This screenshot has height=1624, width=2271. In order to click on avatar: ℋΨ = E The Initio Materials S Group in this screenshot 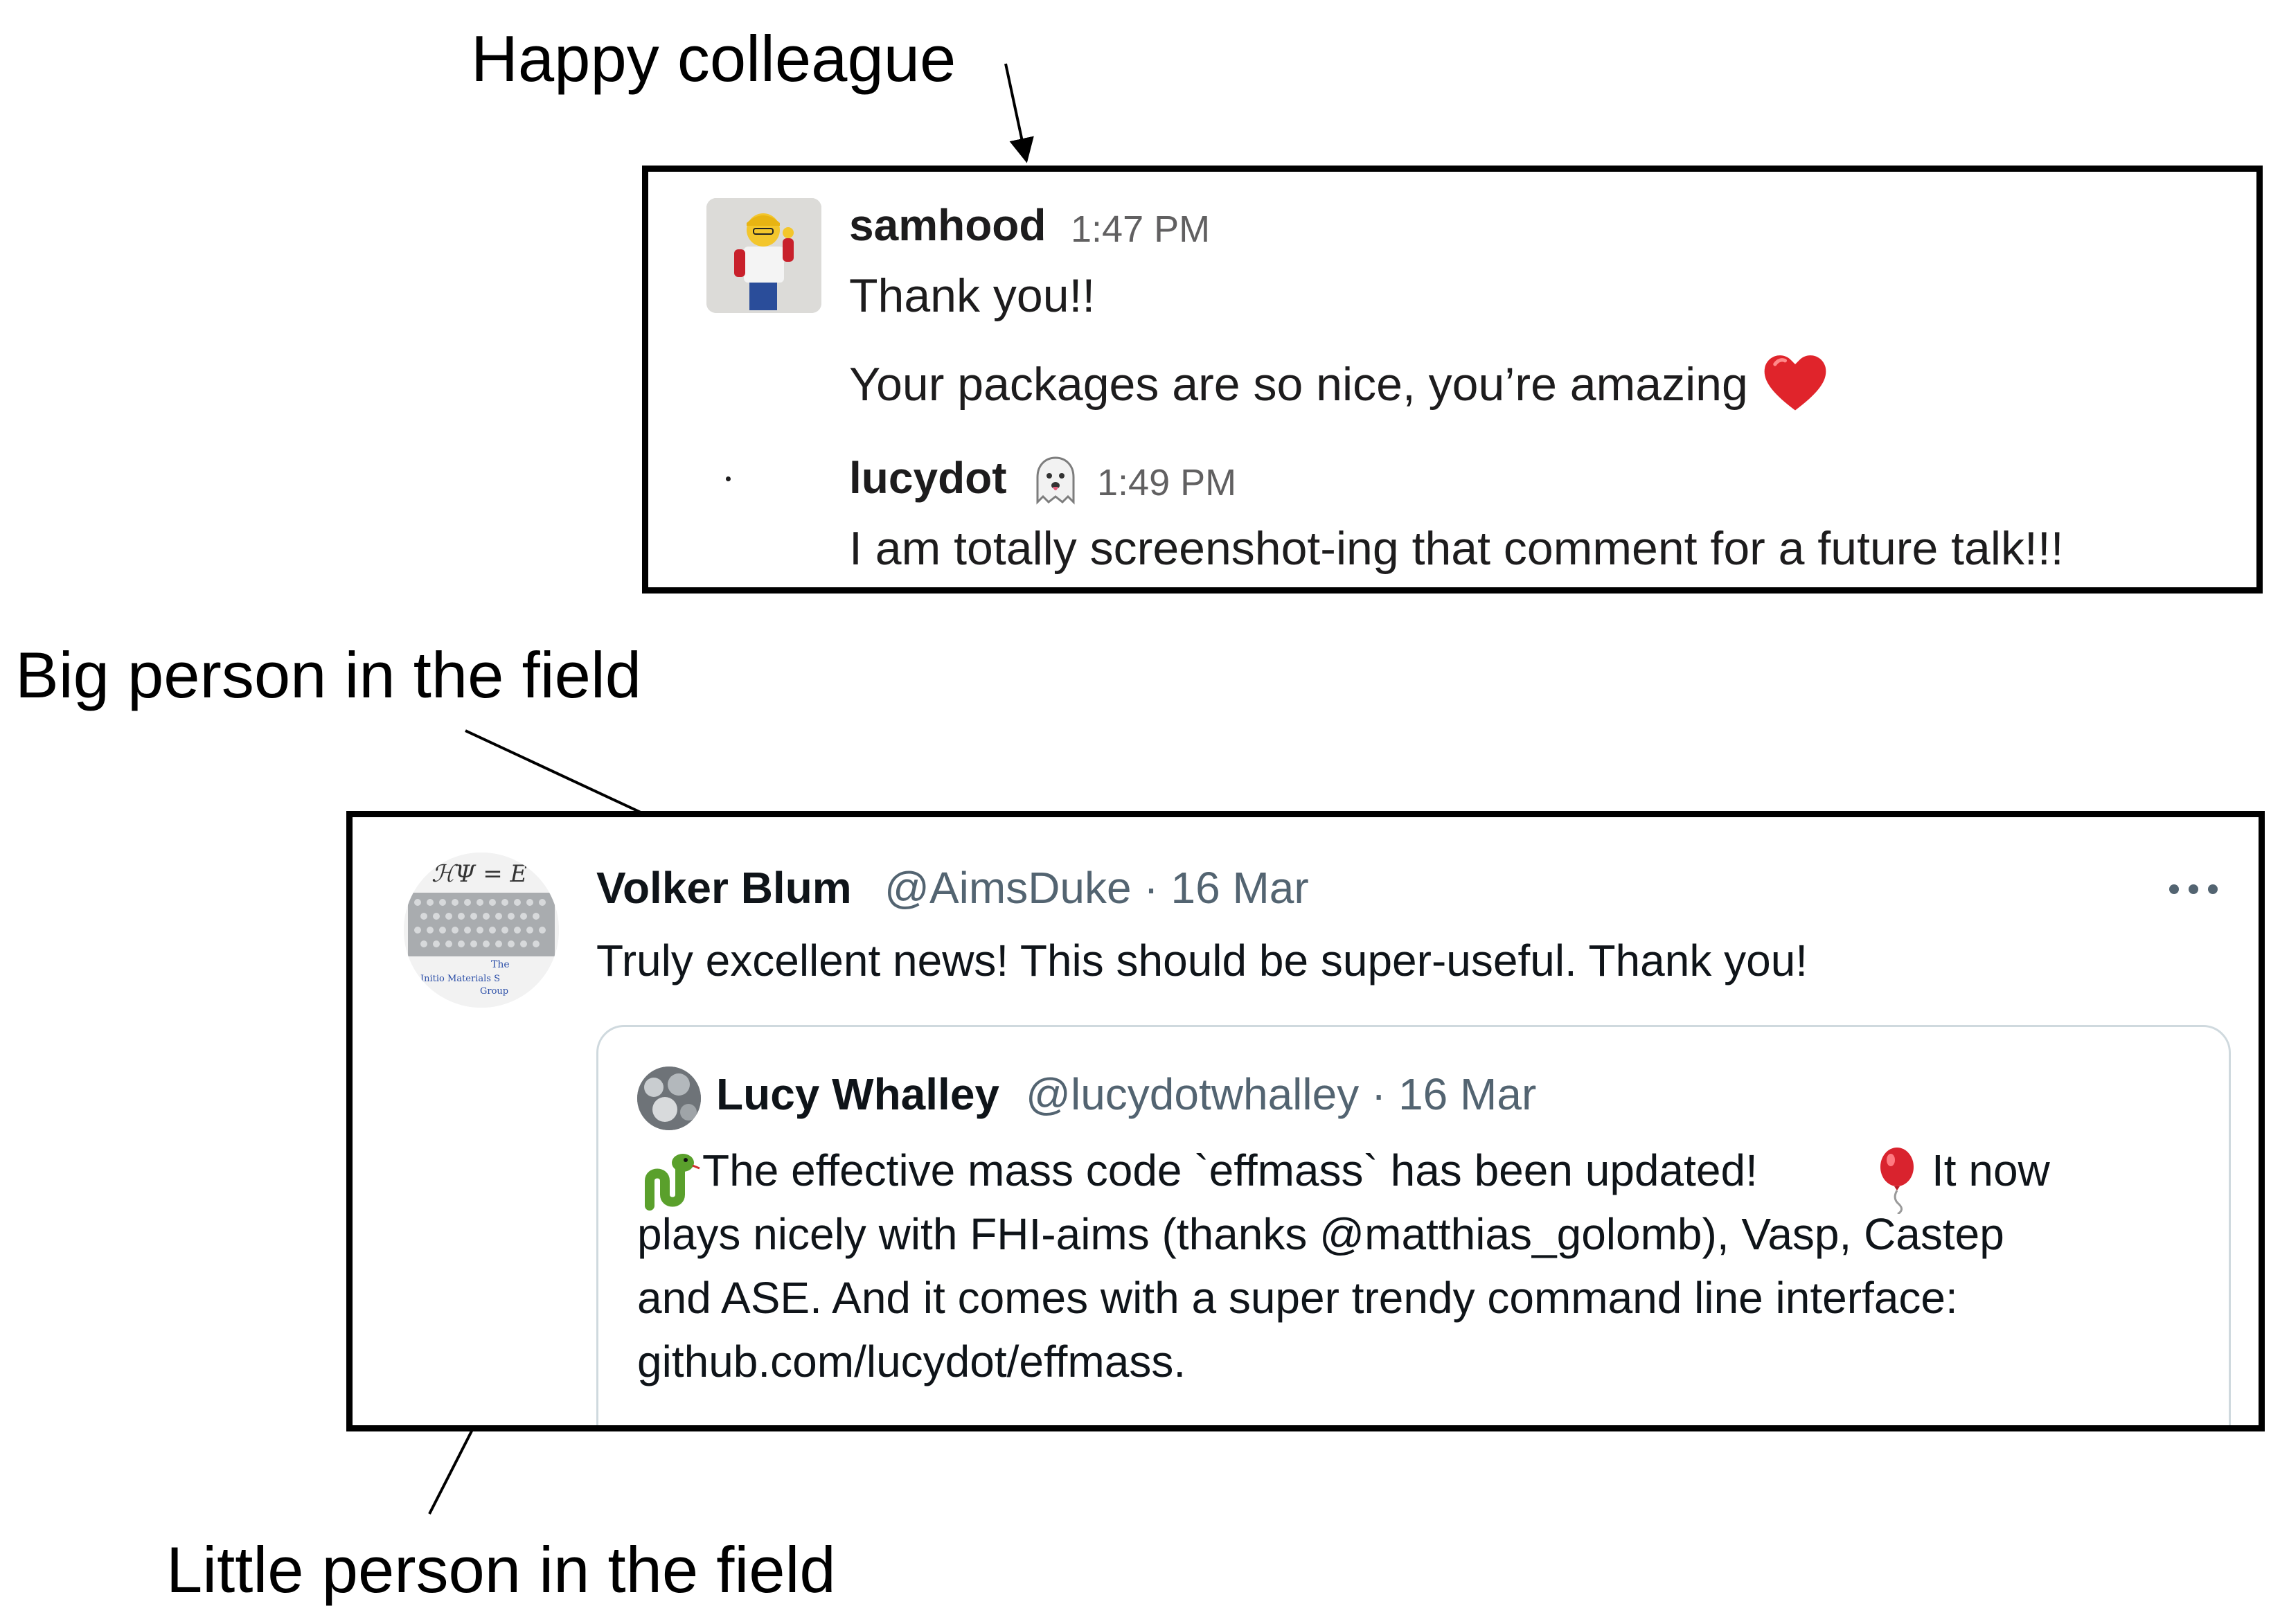, I will do `click(481, 930)`.